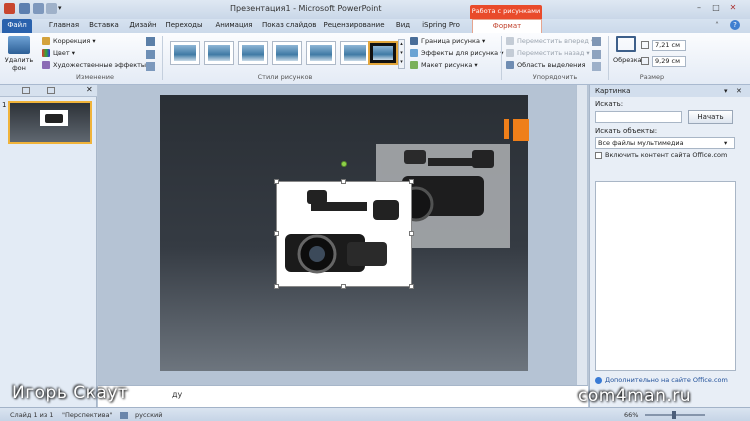 Image resolution: width=750 pixels, height=421 pixels. I want to click on customize-qat-icon: ▾, so click(61, 8).